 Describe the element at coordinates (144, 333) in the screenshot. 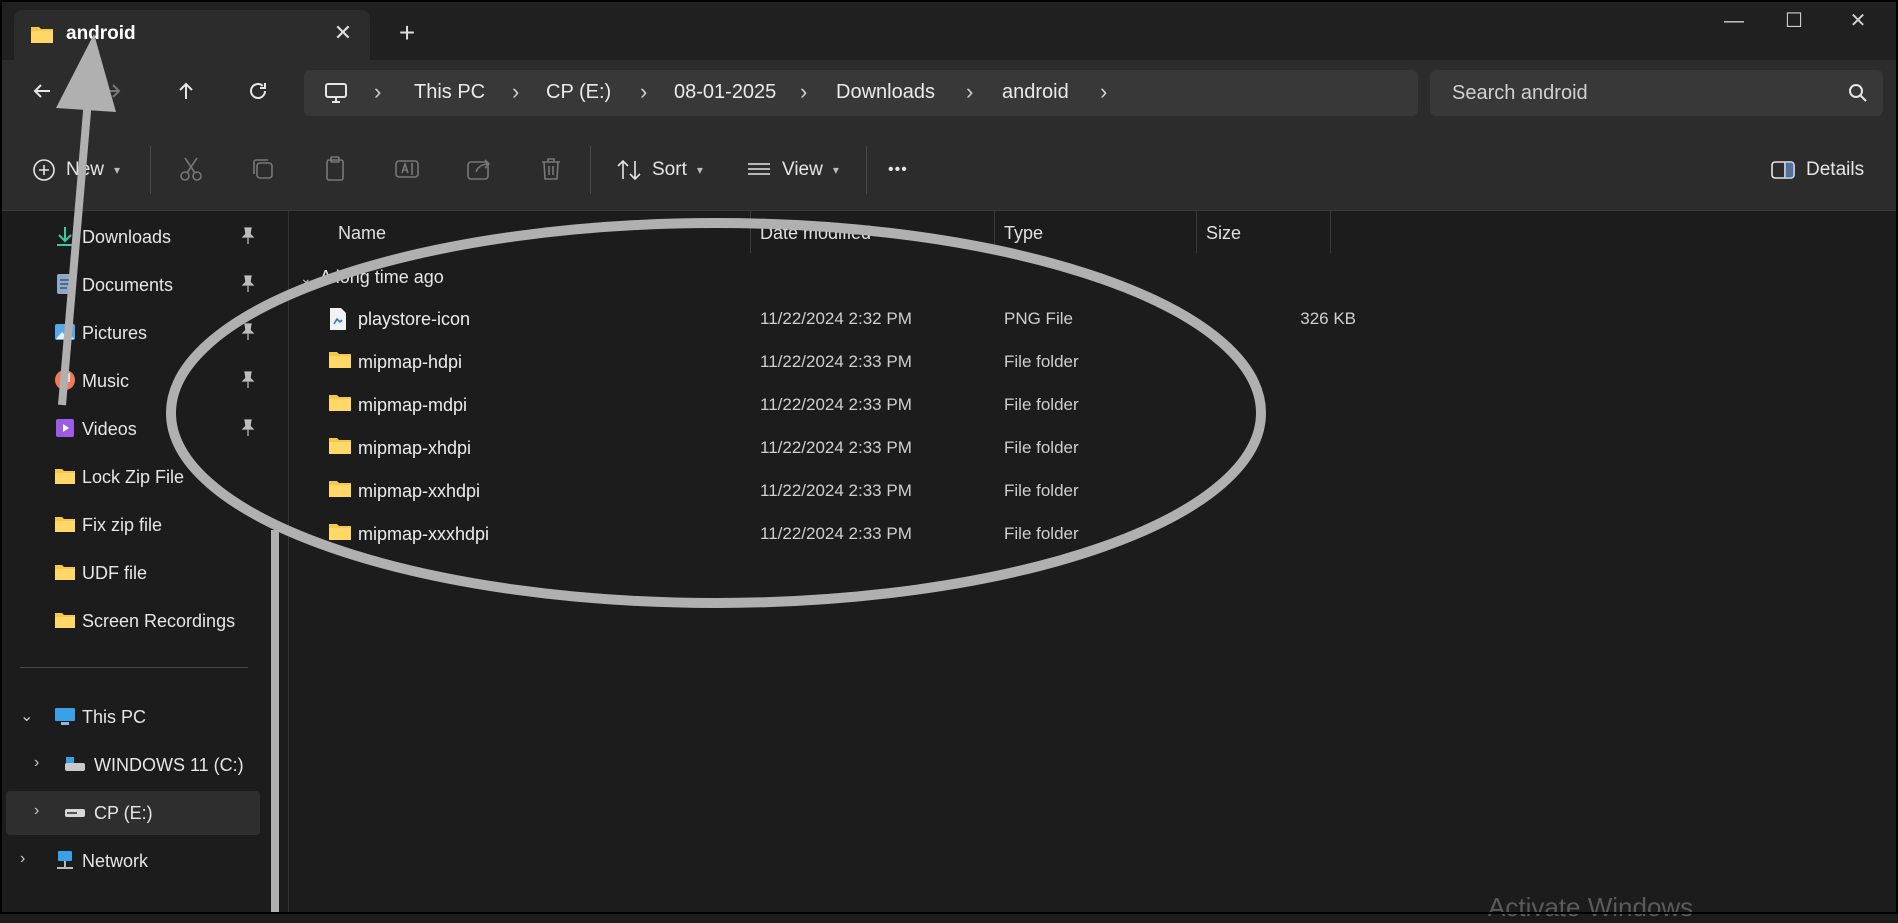

I see `sidebar-item-pictures: Pictures` at that location.